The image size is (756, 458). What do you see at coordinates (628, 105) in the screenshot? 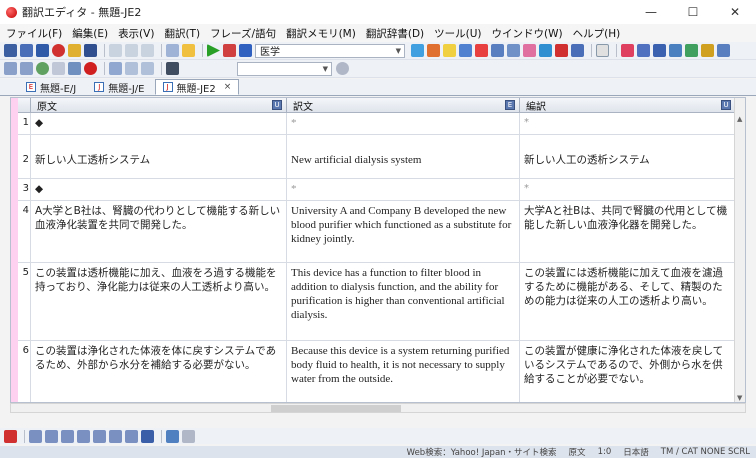
I see `edited-column-header: 編訳 U` at bounding box center [628, 105].